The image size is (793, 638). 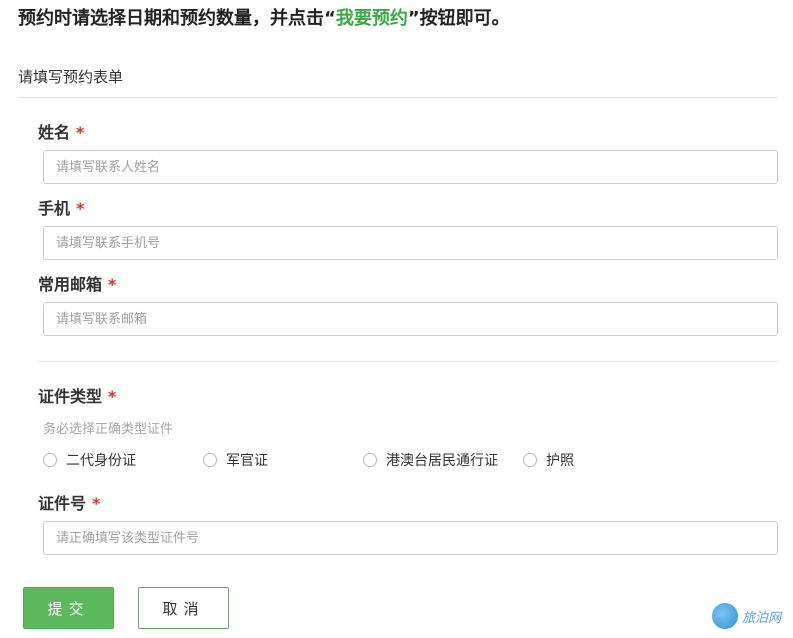 I want to click on id-number-label-text: 证件号, so click(x=62, y=503).